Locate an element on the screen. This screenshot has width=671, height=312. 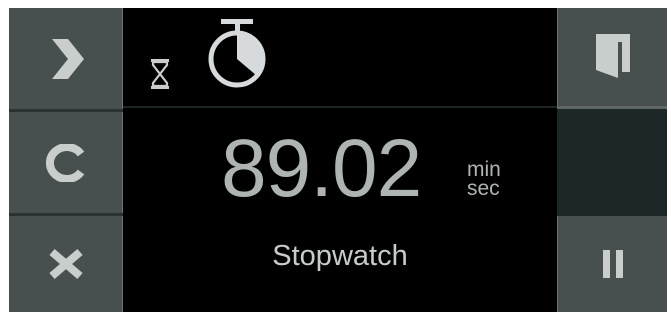
next-button is located at coordinates (66, 58).